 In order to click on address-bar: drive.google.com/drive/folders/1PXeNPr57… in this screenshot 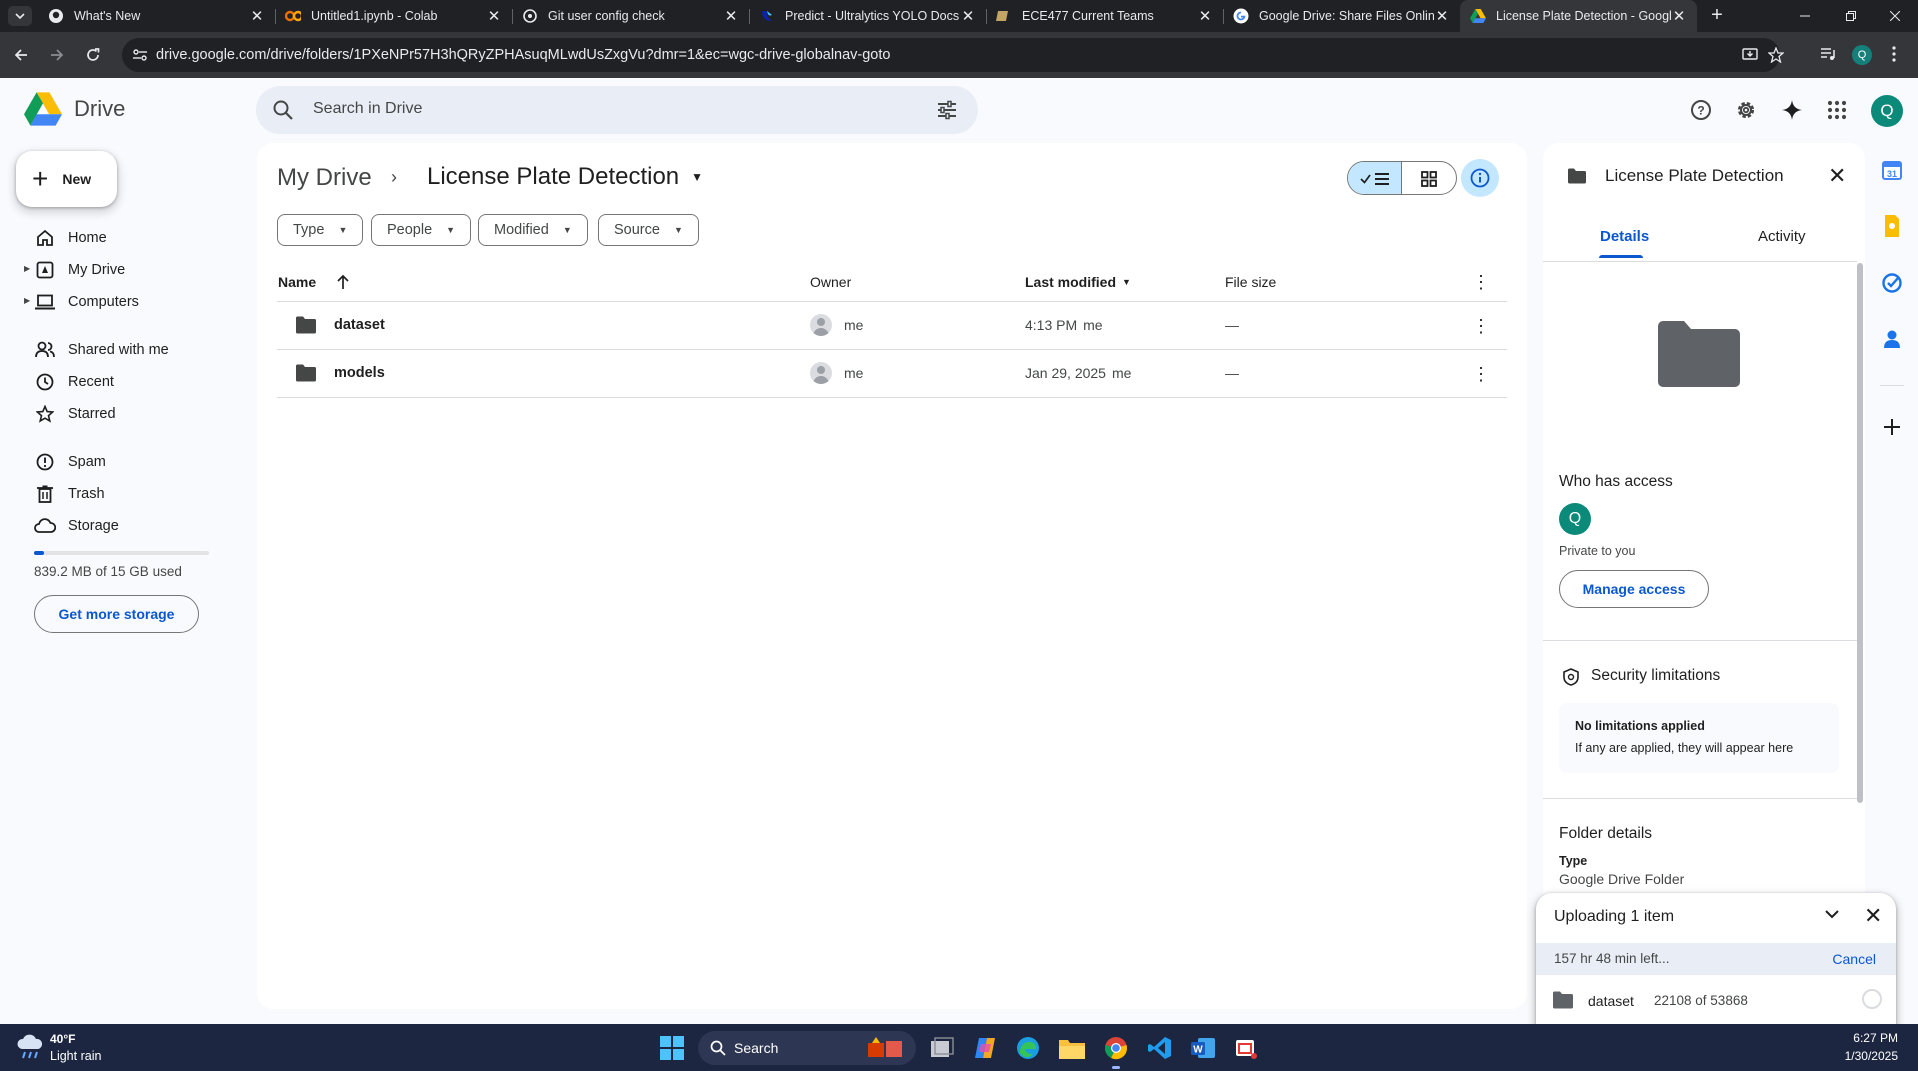, I will do `click(953, 55)`.